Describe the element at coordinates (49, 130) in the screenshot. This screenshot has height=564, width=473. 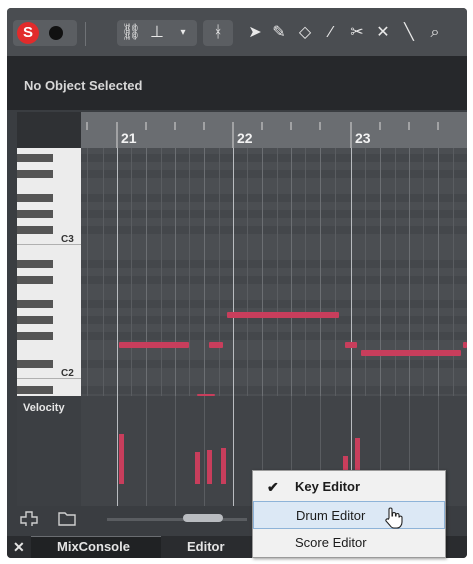
I see `ruler-corner` at that location.